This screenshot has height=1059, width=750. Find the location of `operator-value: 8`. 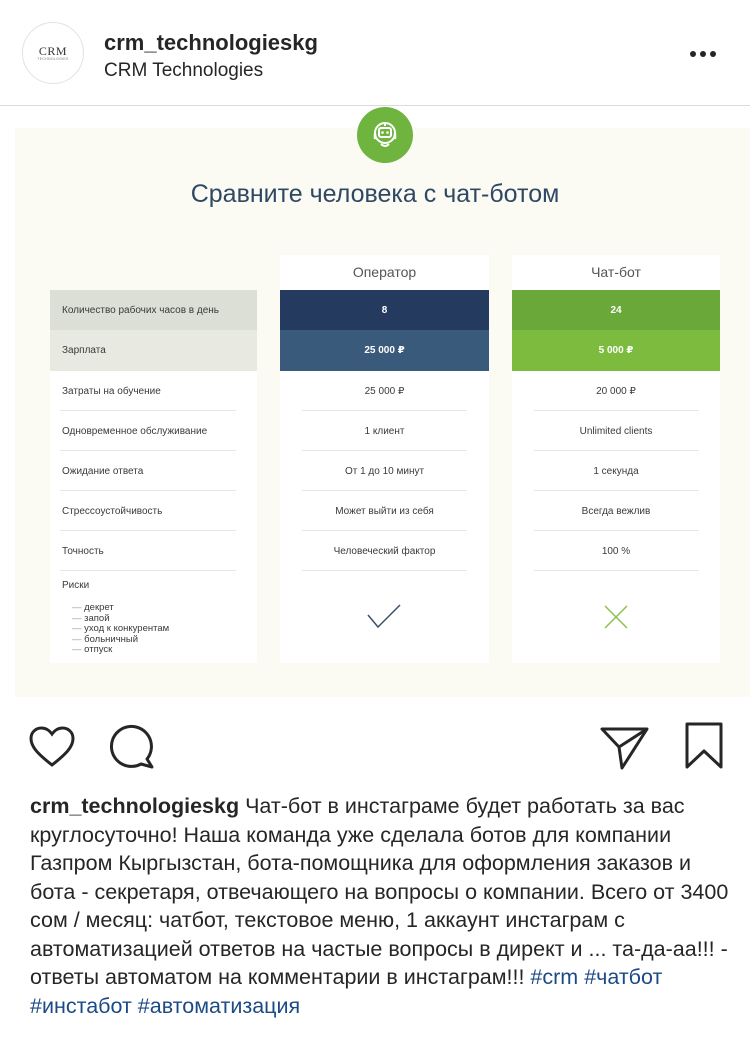

operator-value: 8 is located at coordinates (384, 310).